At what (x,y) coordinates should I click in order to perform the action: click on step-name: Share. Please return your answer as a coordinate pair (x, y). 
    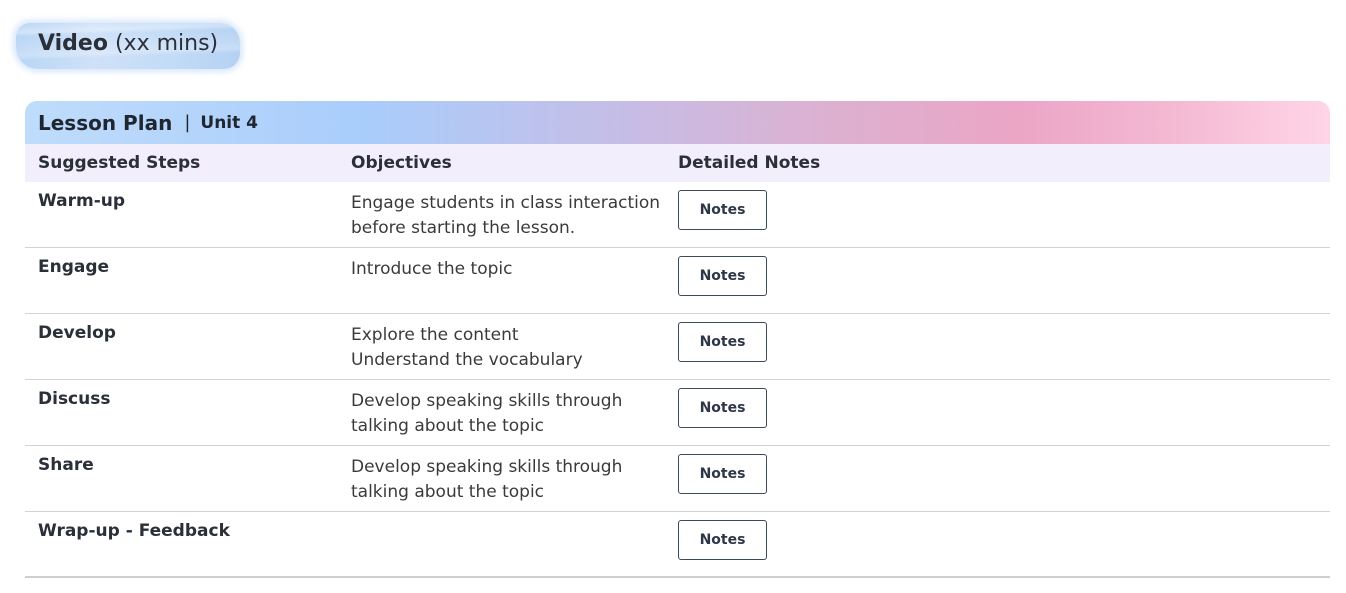
    Looking at the image, I should click on (66, 465).